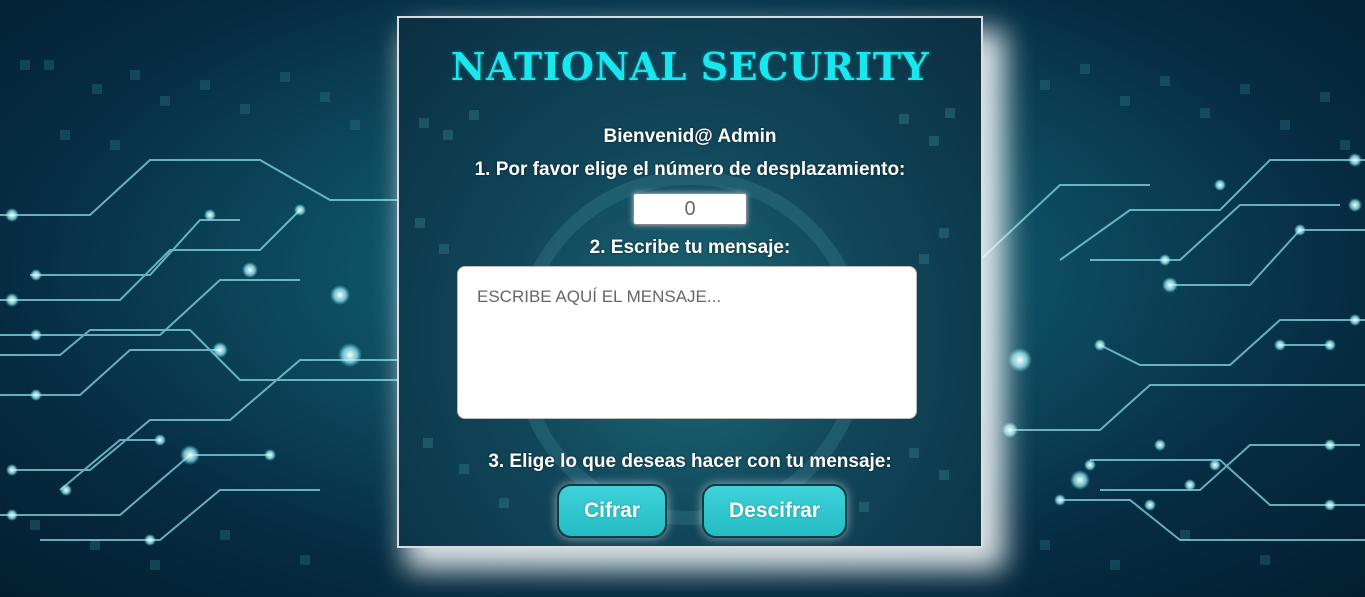 Image resolution: width=1365 pixels, height=597 pixels. I want to click on shift-number-input, so click(690, 209).